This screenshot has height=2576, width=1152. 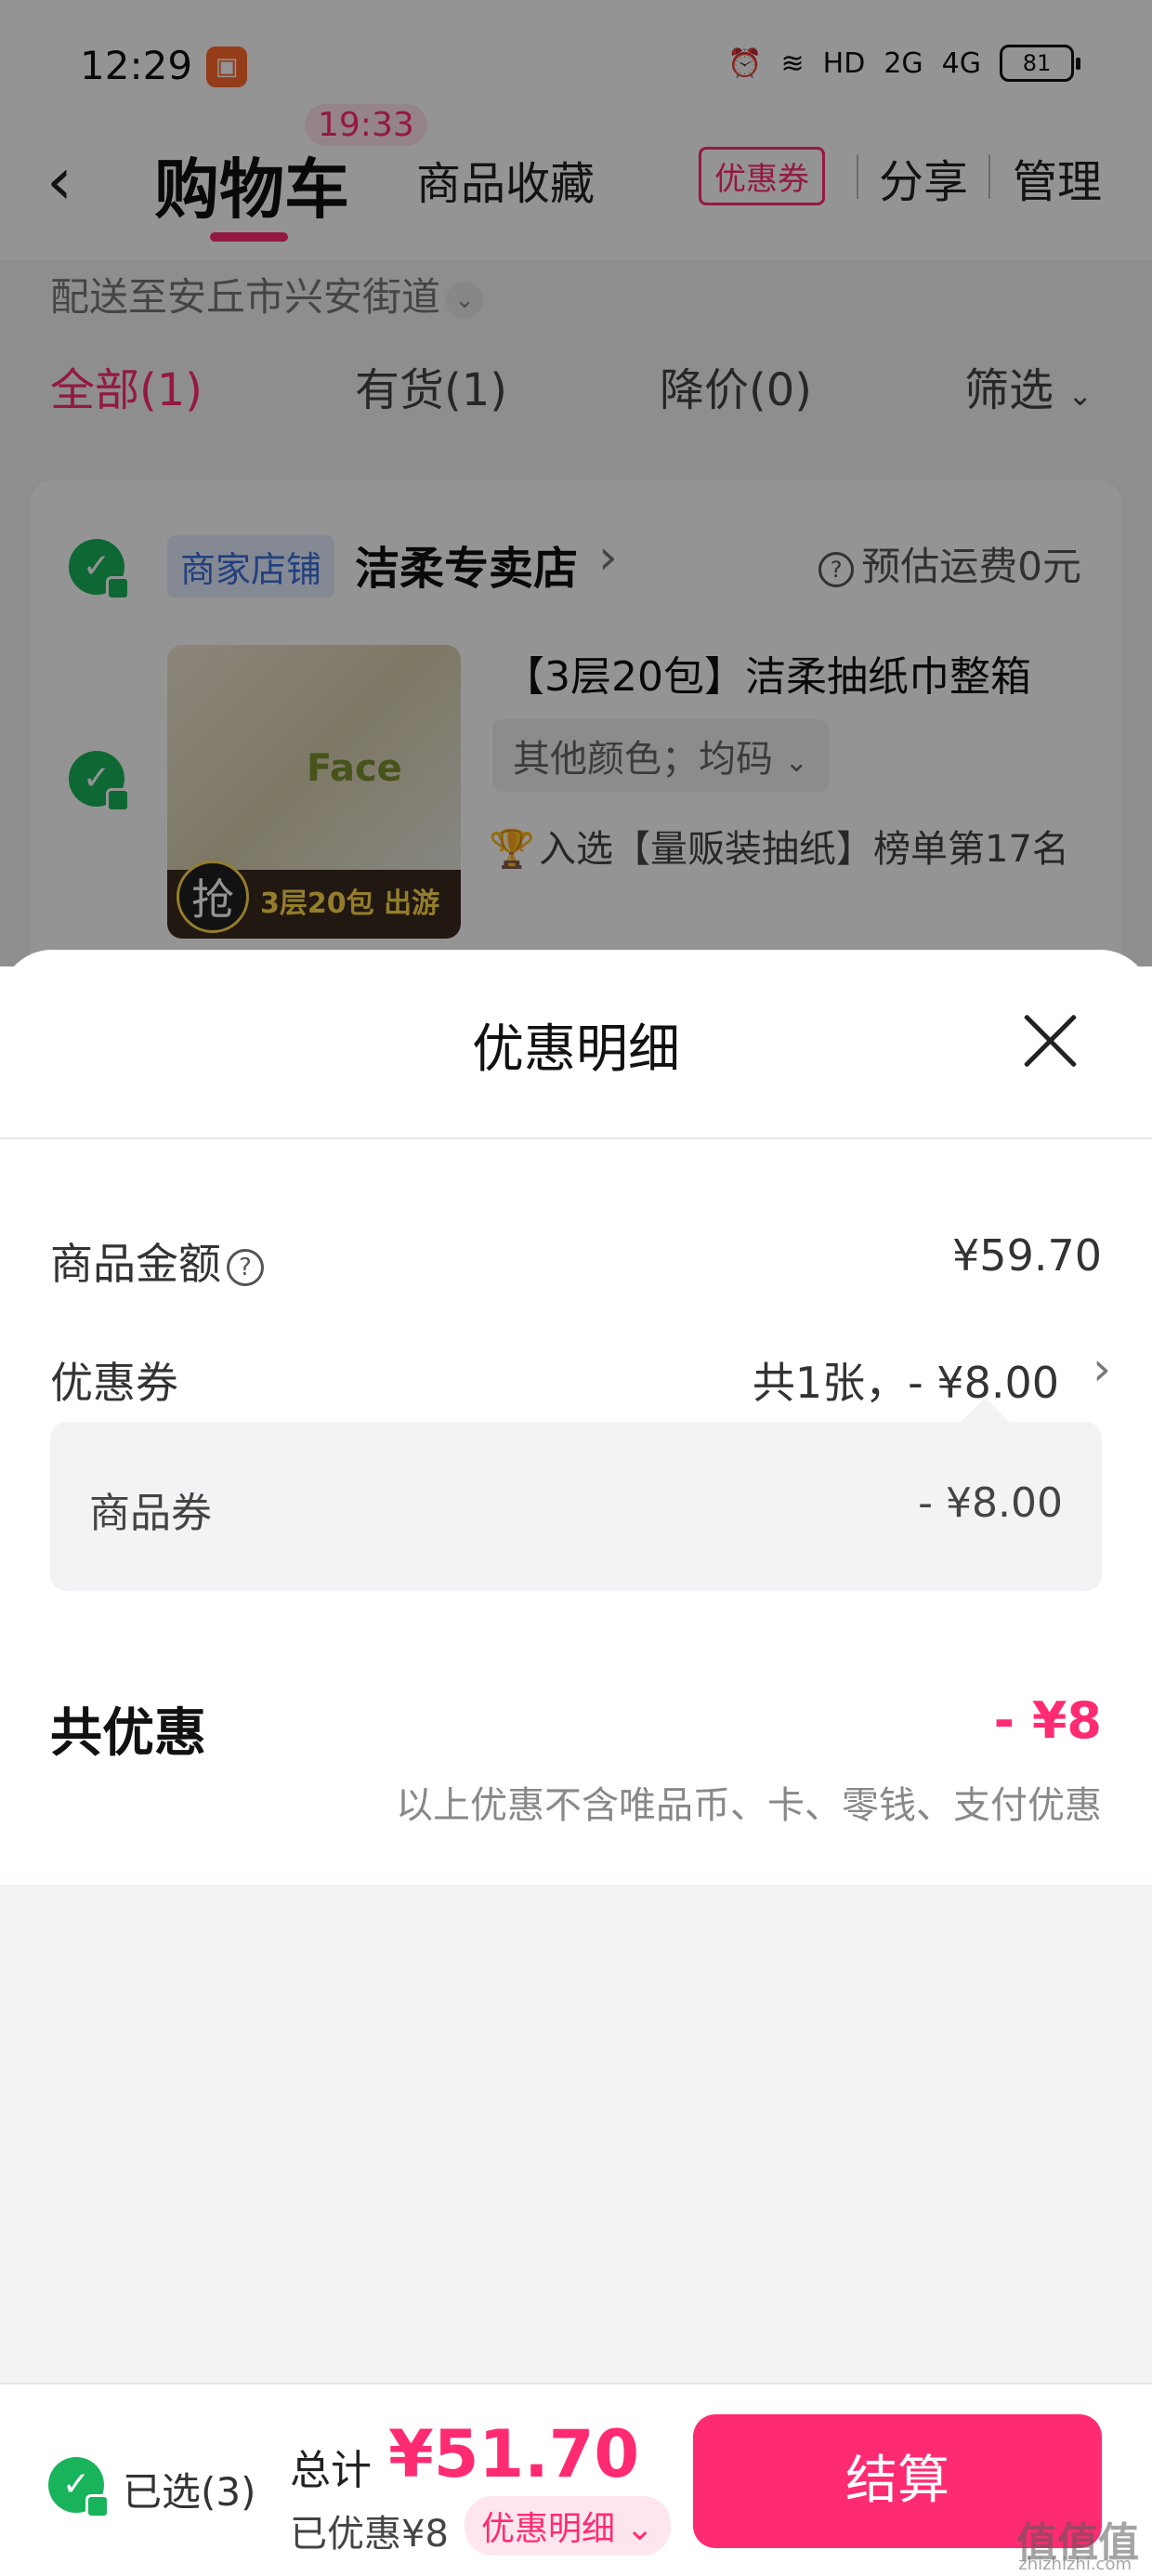 I want to click on selected-count: 已选(3), so click(x=189, y=2492).